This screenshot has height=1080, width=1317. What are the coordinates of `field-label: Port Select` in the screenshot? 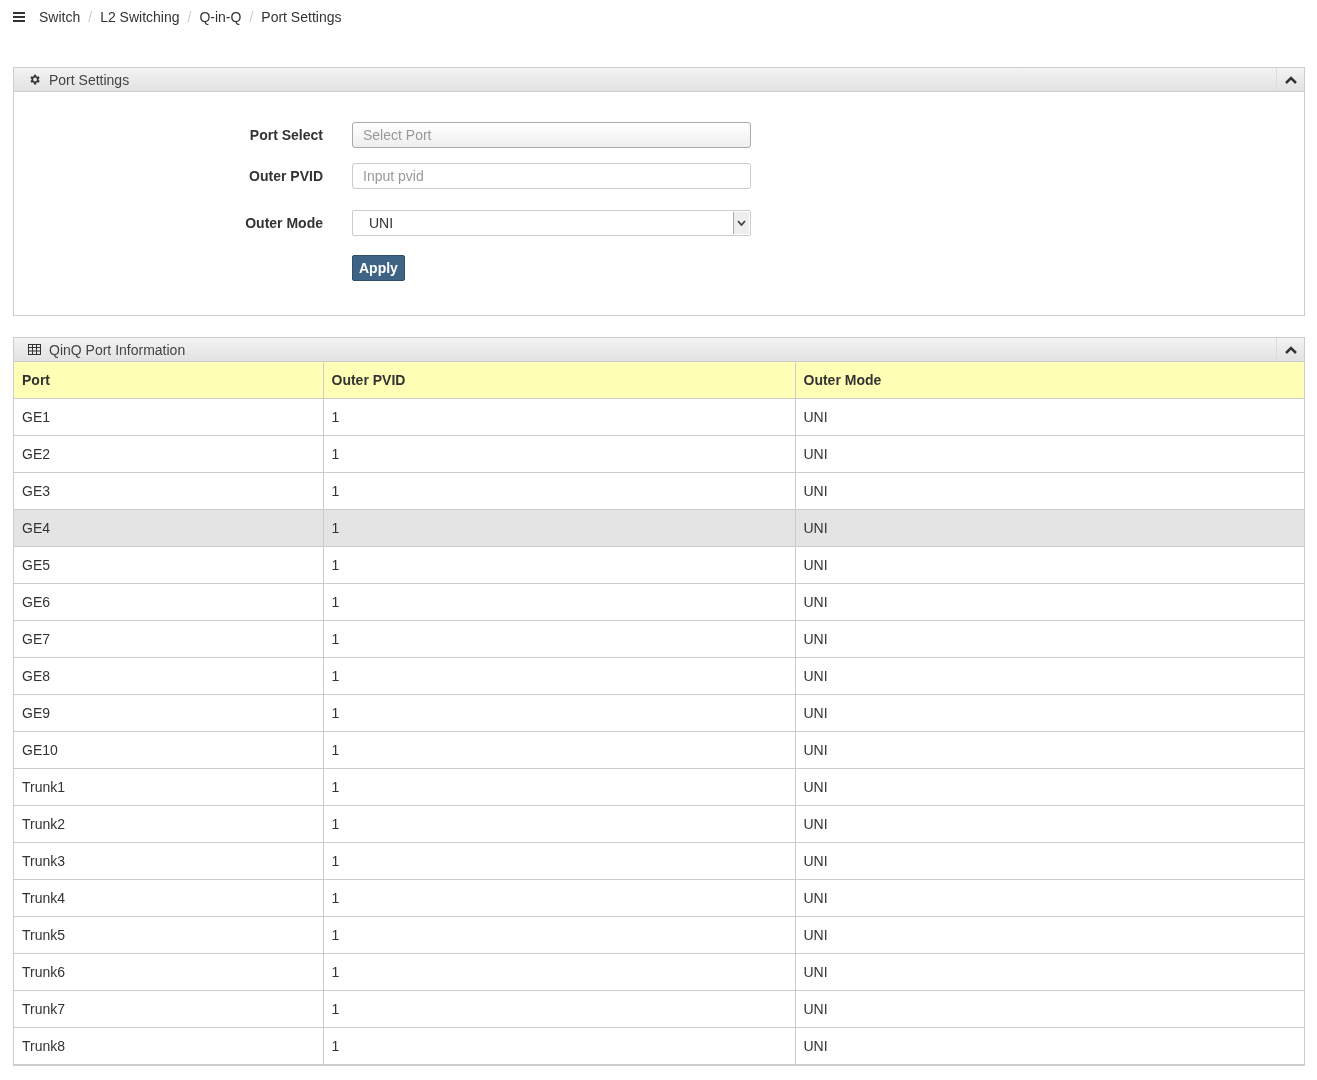 It's located at (285, 135).